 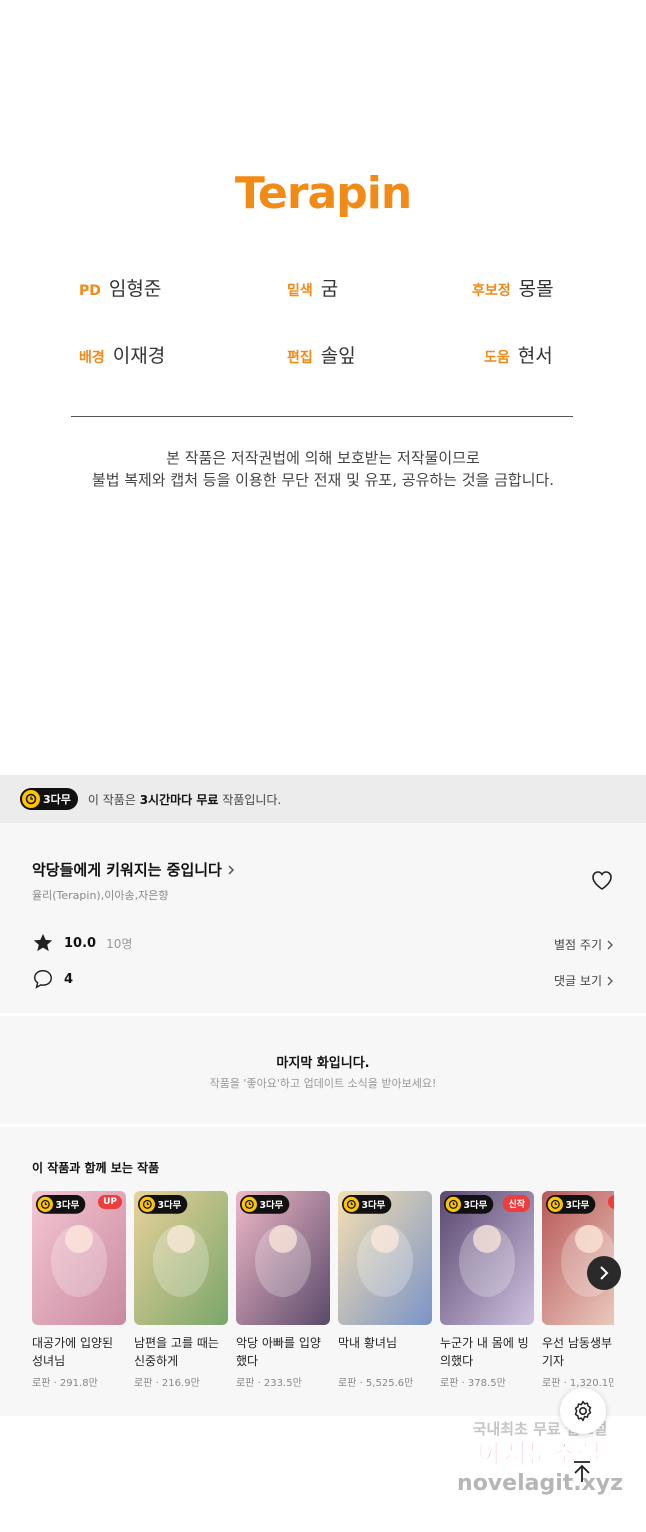 What do you see at coordinates (43, 942) in the screenshot?
I see `star-icon` at bounding box center [43, 942].